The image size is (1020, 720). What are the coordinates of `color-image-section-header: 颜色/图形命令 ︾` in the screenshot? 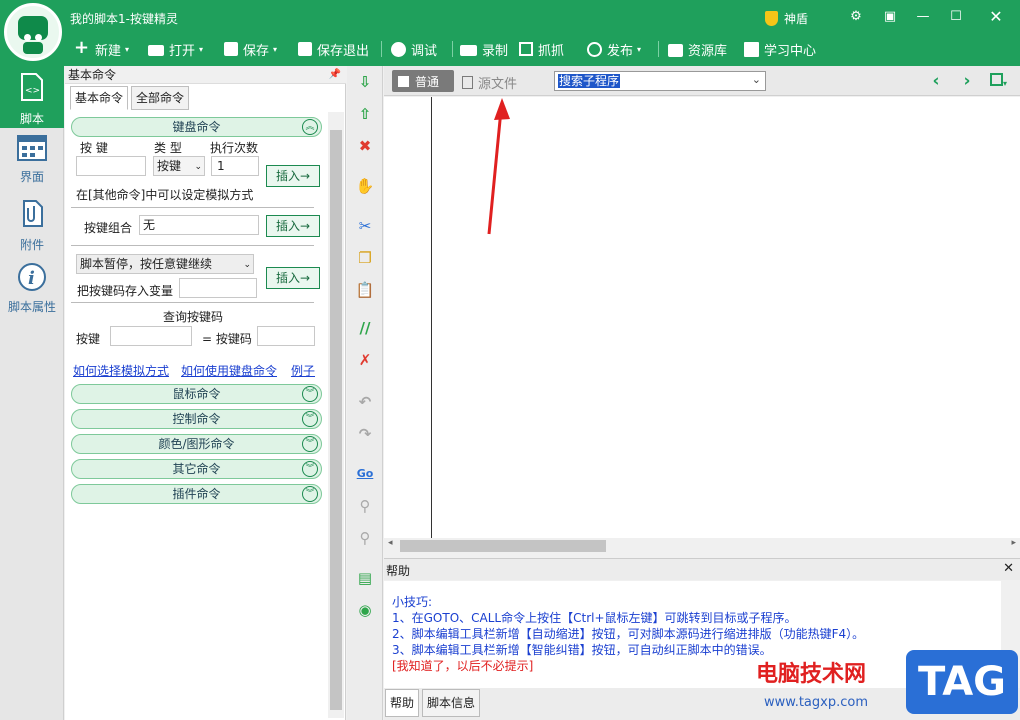 It's located at (196, 444).